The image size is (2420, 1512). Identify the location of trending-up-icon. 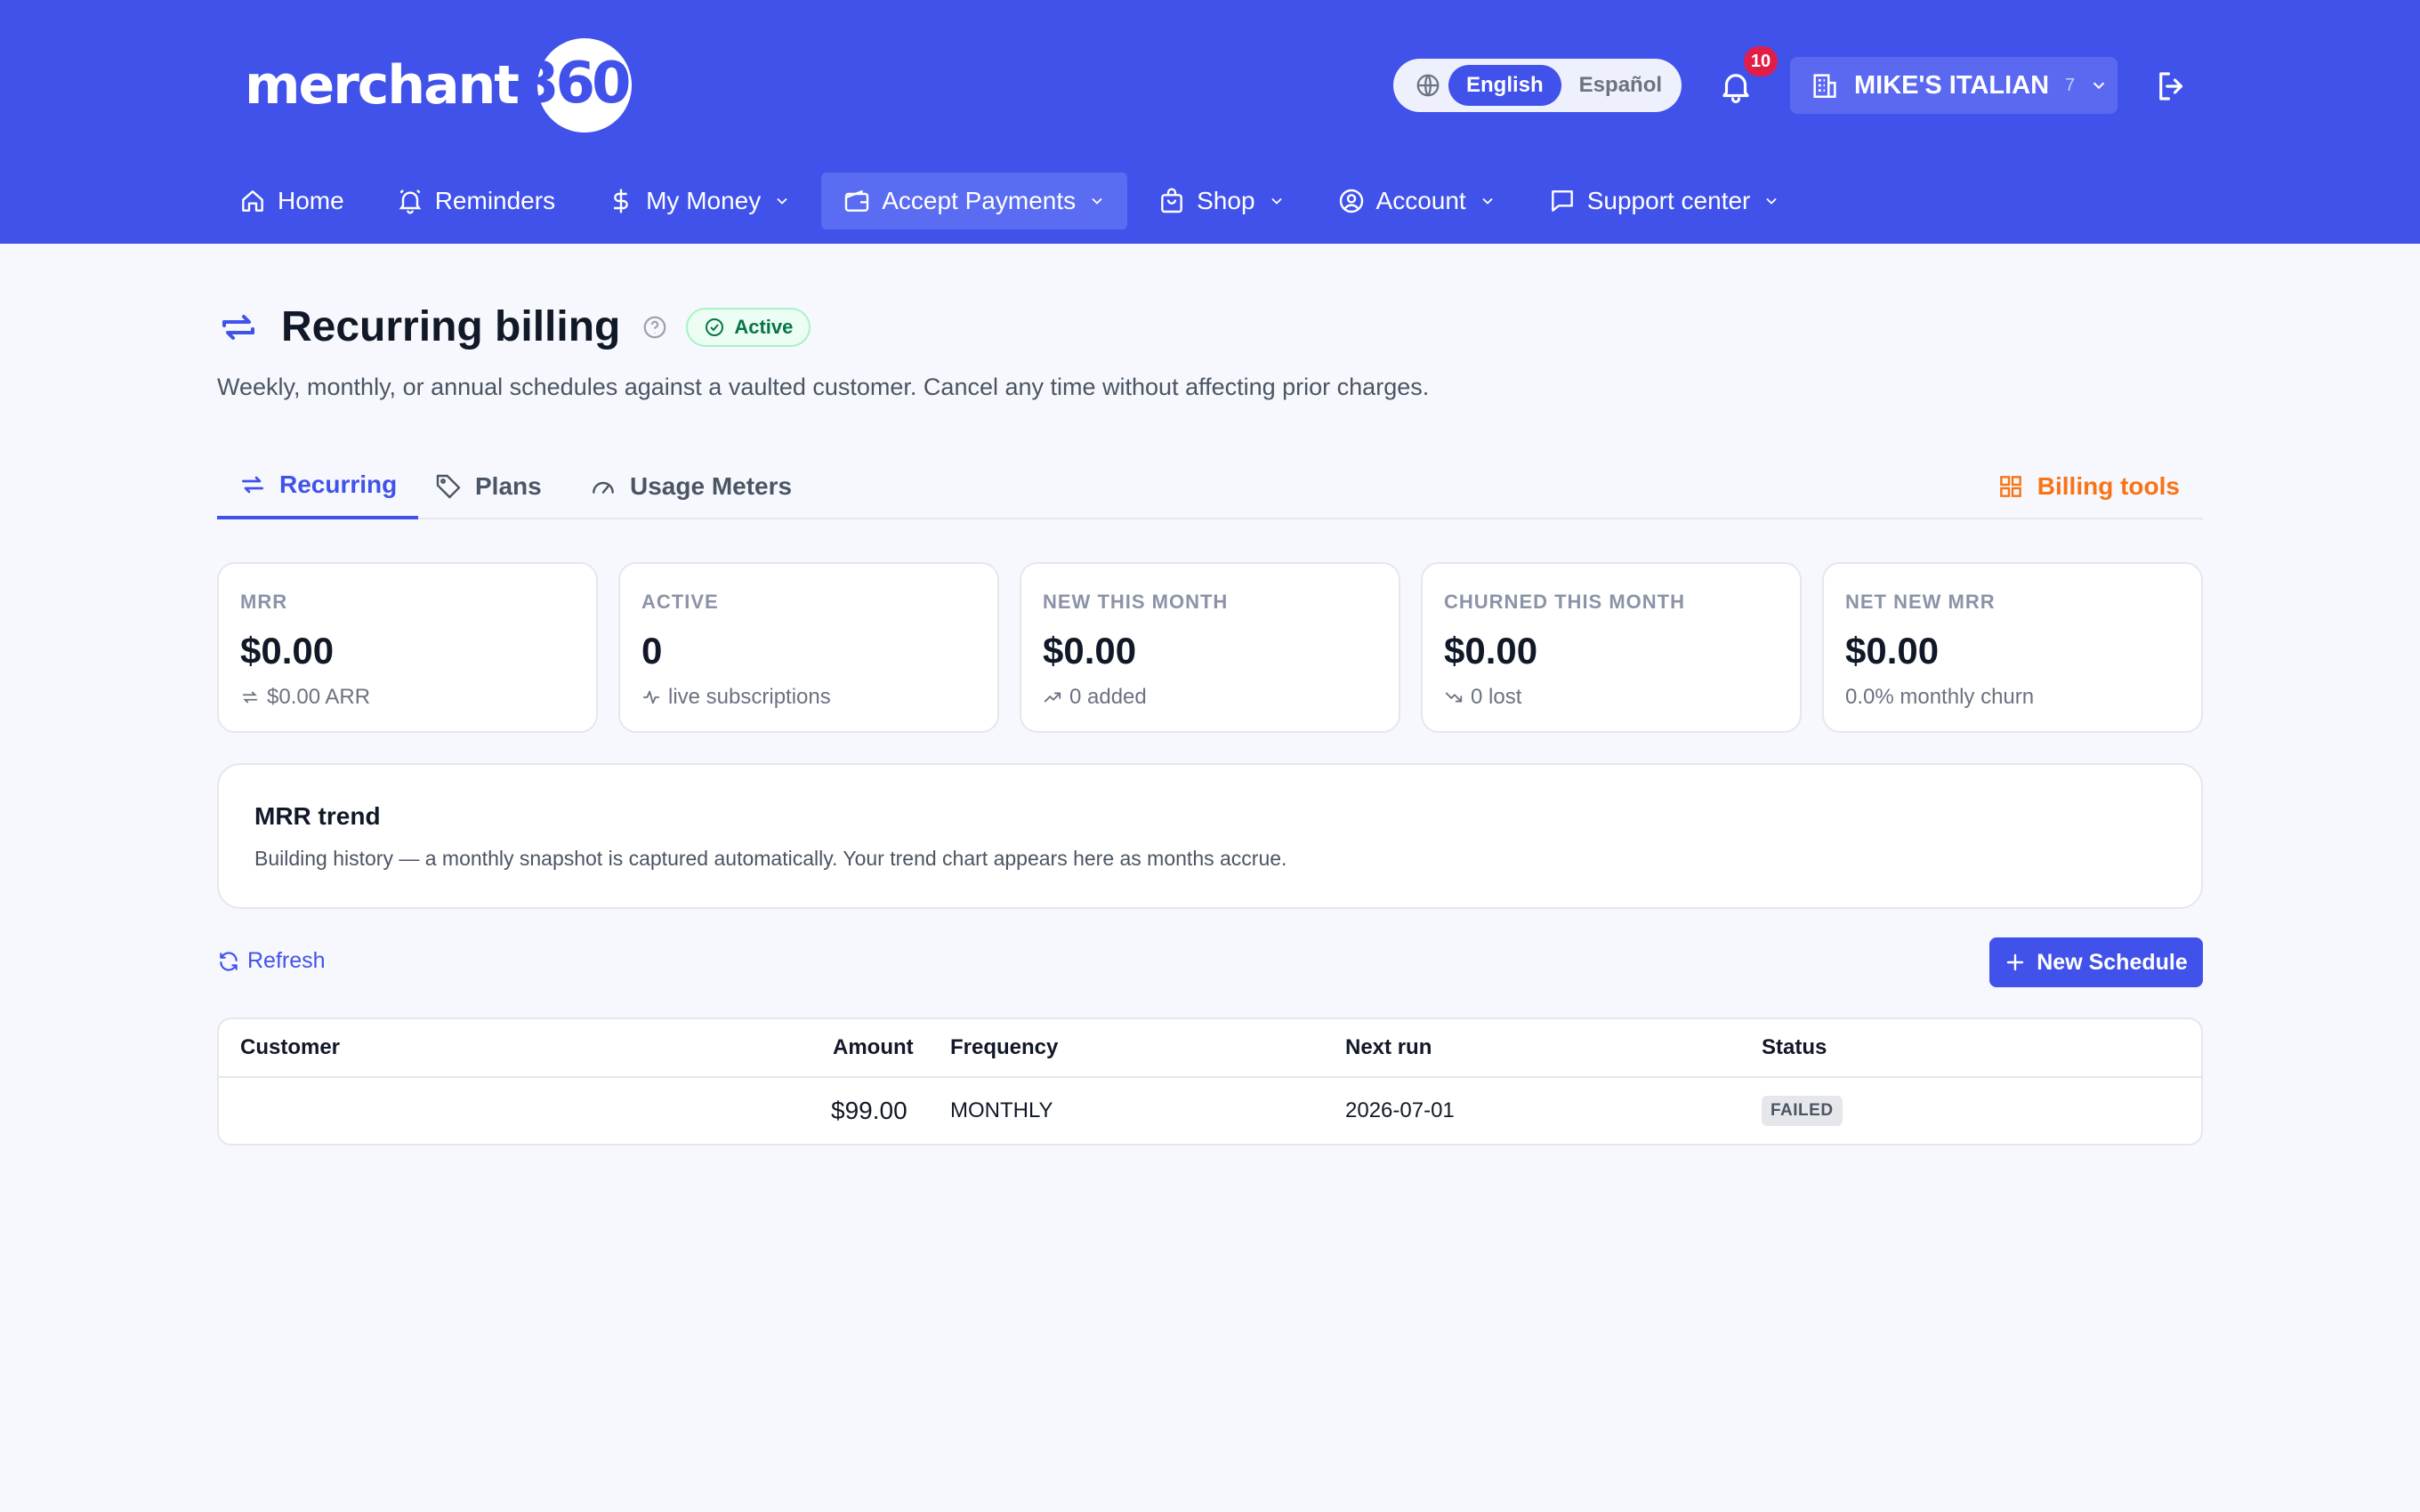
(1052, 697).